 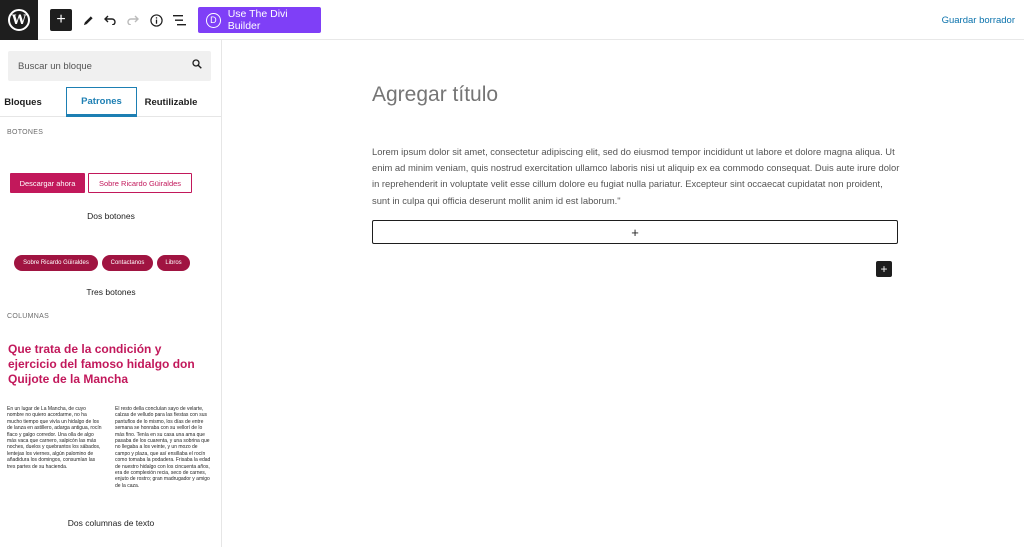 I want to click on tab-reutilizable: Reutilizable, so click(x=171, y=102).